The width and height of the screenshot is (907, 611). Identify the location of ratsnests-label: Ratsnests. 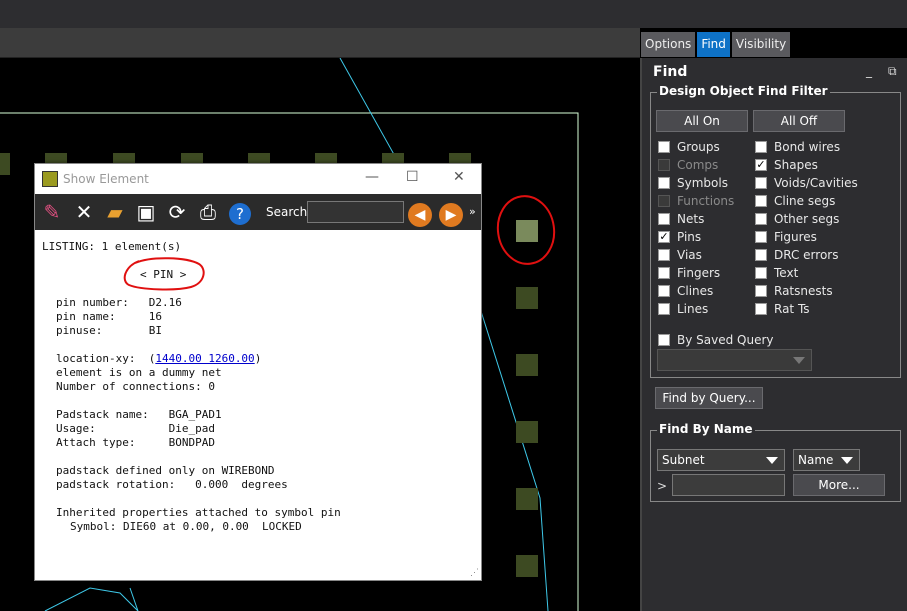
(803, 291).